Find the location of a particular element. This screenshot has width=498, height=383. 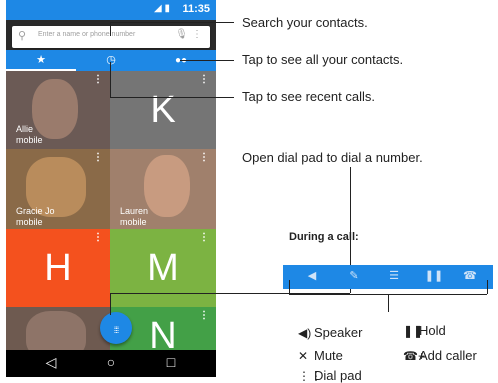

contact-tile-m: M ⋮ is located at coordinates (163, 268).